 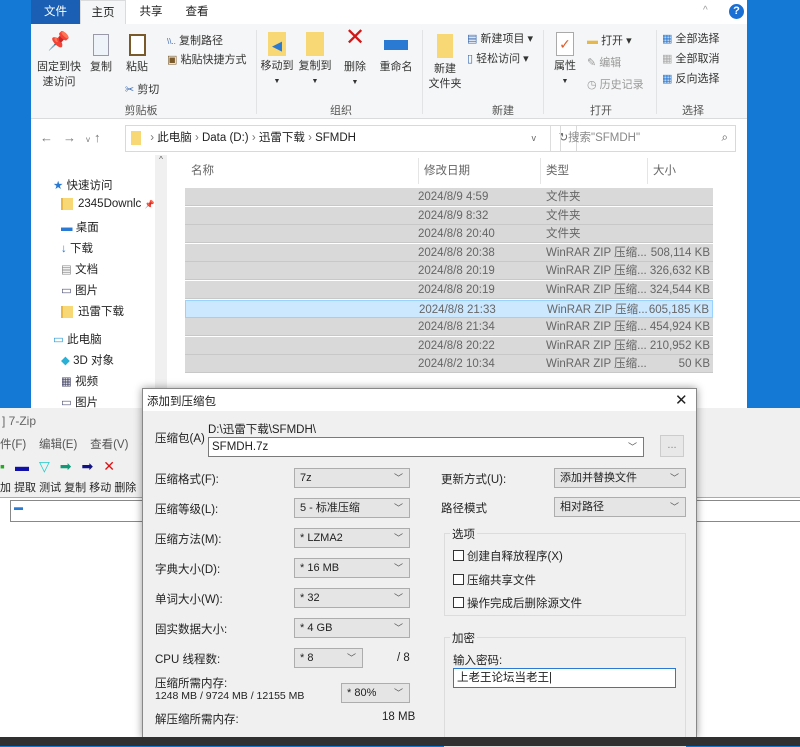 What do you see at coordinates (648, 138) in the screenshot?
I see `search-input: 搜索"SFMDH" ⌕` at bounding box center [648, 138].